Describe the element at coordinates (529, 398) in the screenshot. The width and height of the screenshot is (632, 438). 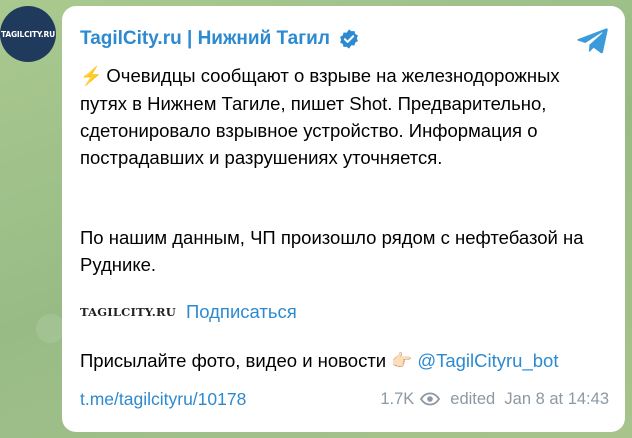
I see `edited-timestamp: edited Jan 8 at 14:43` at that location.